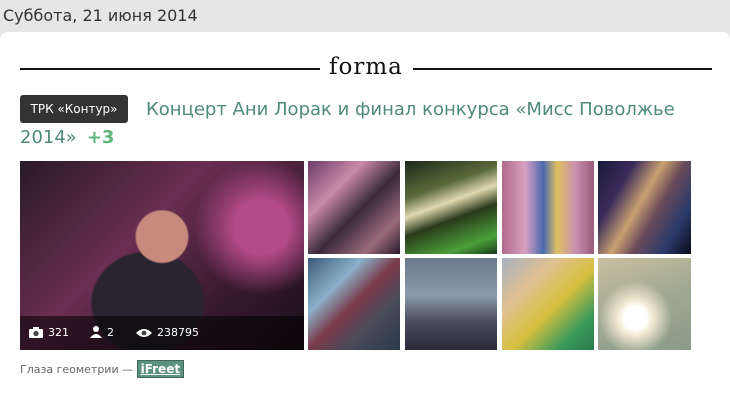 Image resolution: width=730 pixels, height=400 pixels. Describe the element at coordinates (110, 332) in the screenshot. I see `people-count: 2` at that location.